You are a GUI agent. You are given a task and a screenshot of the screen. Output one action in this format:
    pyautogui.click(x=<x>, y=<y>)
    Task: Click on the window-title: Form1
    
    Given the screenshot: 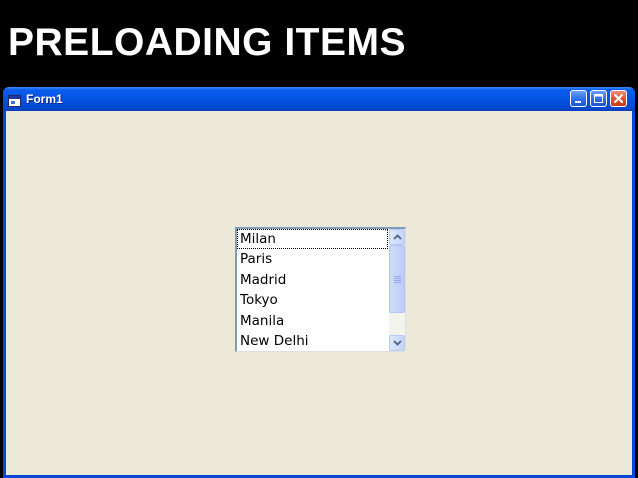 What is the action you would take?
    pyautogui.click(x=44, y=99)
    